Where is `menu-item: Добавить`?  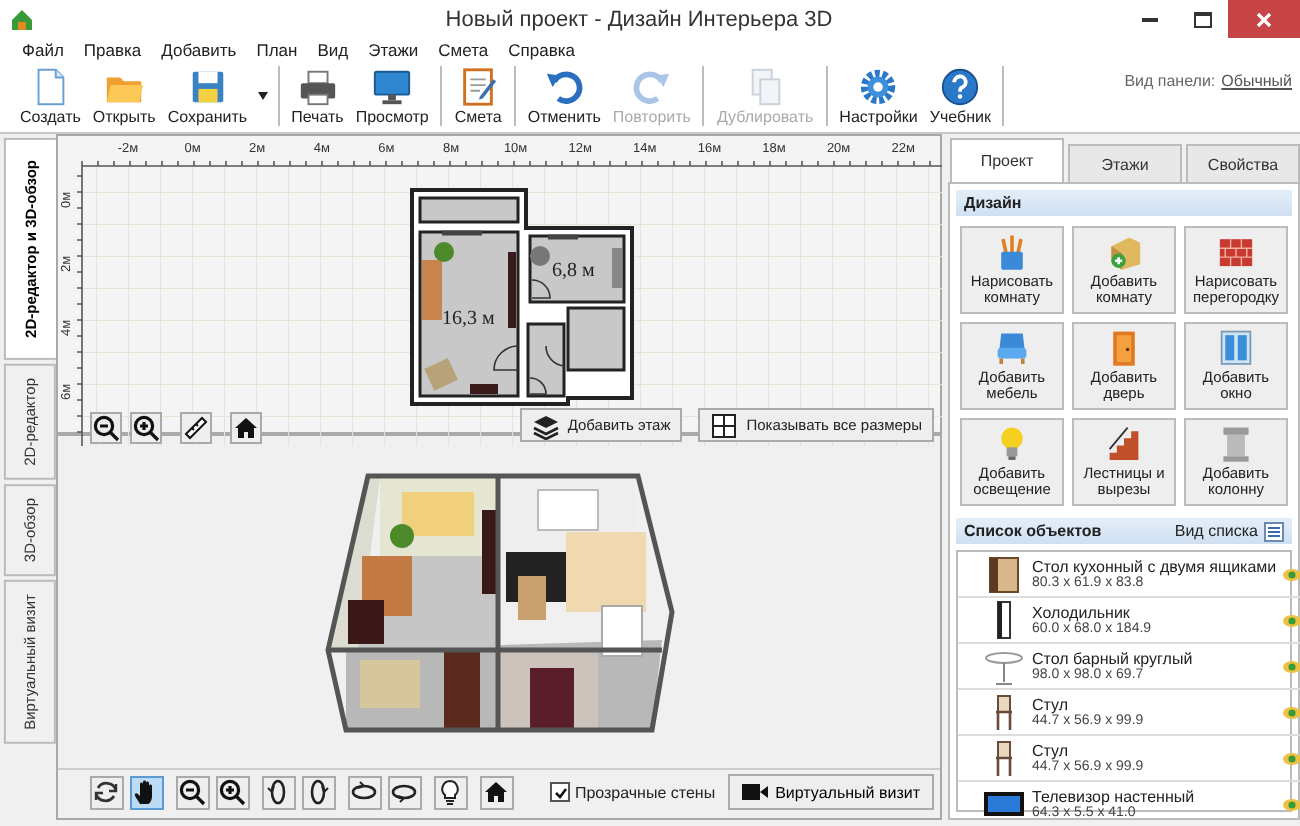
menu-item: Добавить is located at coordinates (199, 49).